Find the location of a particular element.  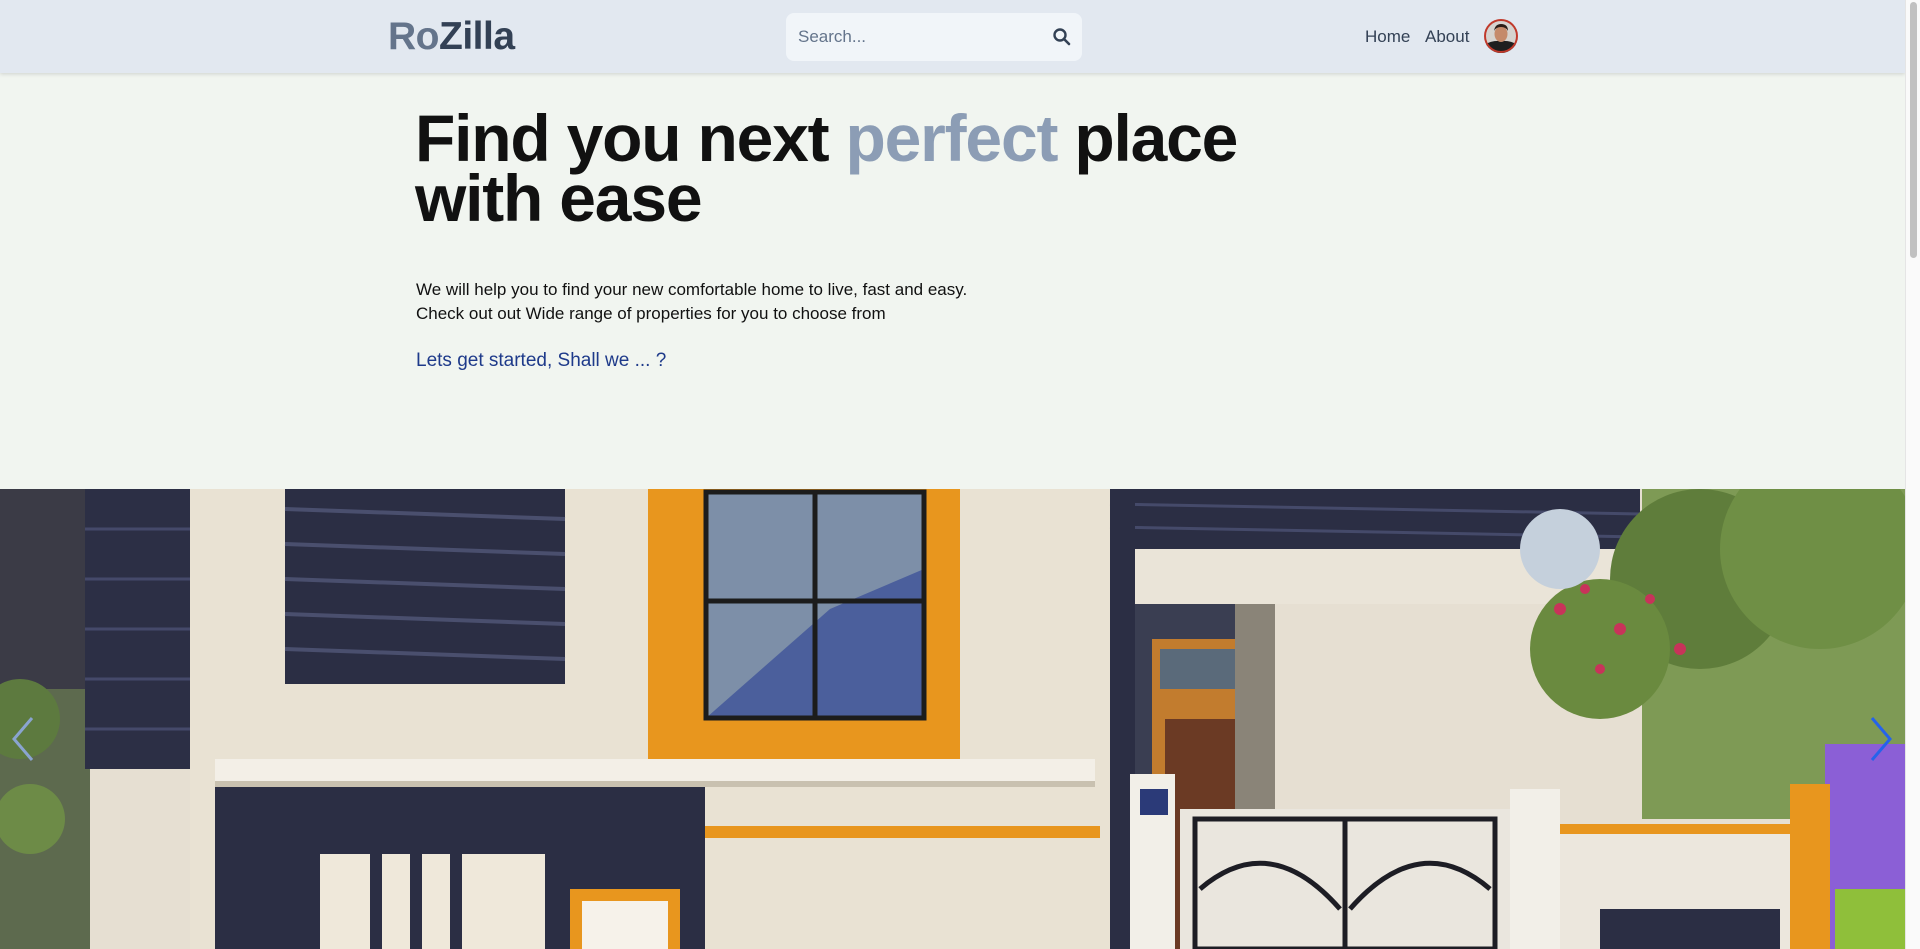

logo-ro: Ro is located at coordinates (414, 36).